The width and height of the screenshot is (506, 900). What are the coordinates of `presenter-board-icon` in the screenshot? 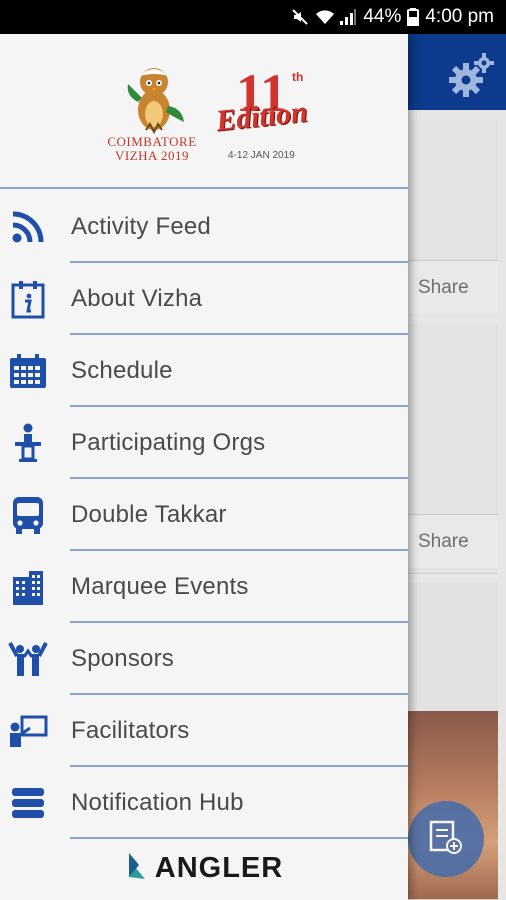 It's located at (28, 731).